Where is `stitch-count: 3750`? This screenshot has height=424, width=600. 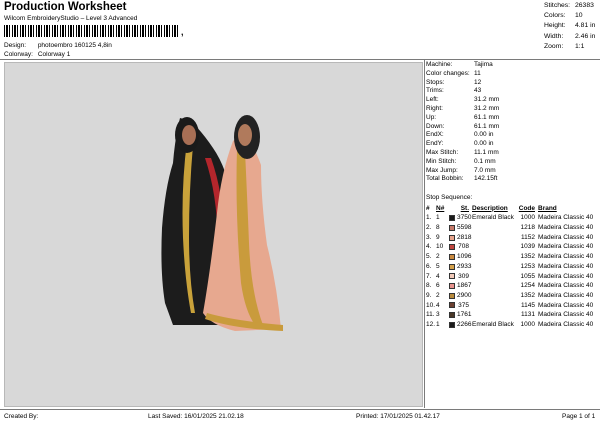 stitch-count: 3750 is located at coordinates (464, 218).